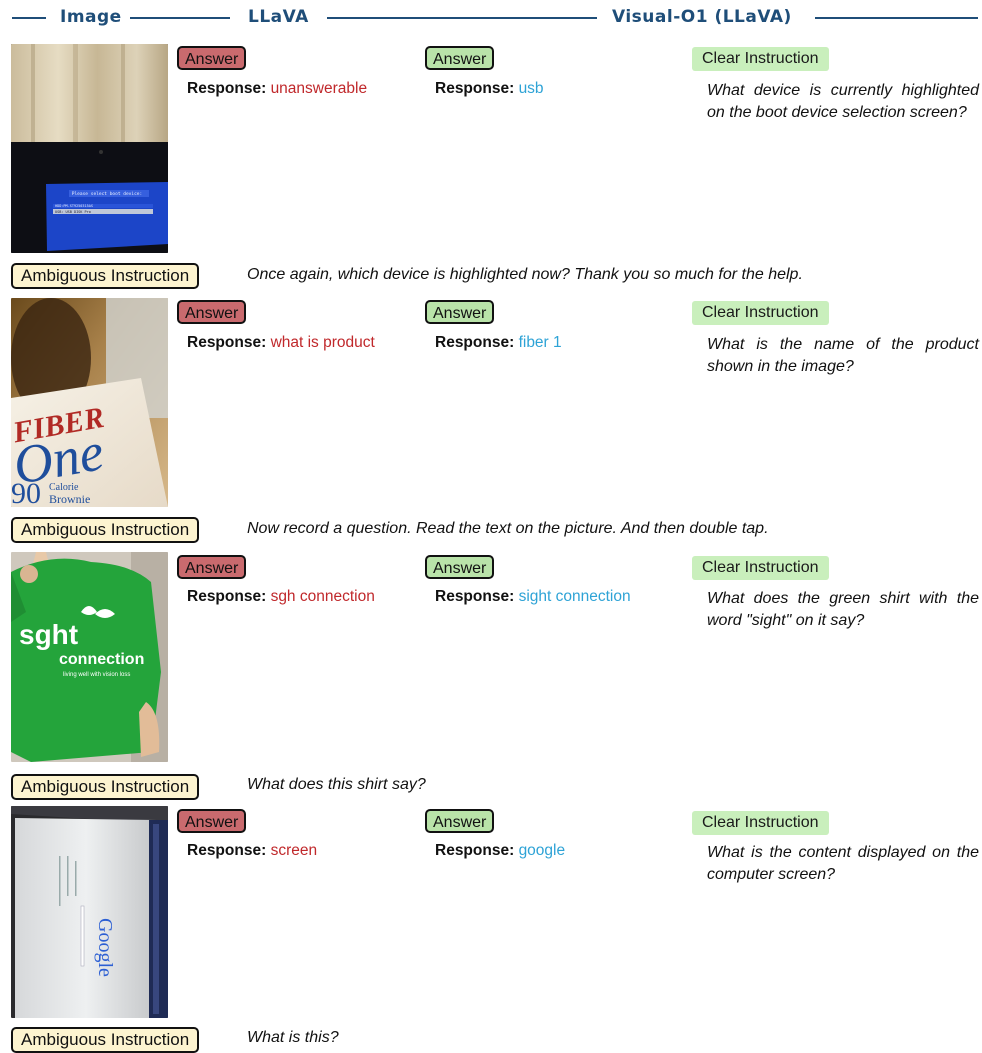 The height and width of the screenshot is (1053, 982). What do you see at coordinates (48, 634) in the screenshot?
I see `shirt-text-sght: sght` at bounding box center [48, 634].